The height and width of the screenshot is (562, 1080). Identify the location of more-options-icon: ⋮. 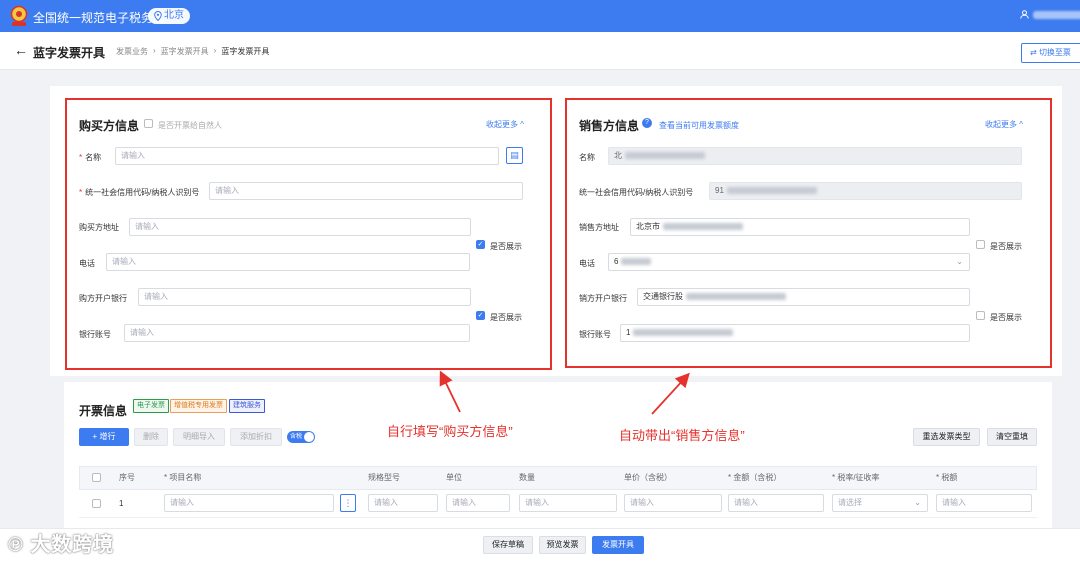
(348, 503).